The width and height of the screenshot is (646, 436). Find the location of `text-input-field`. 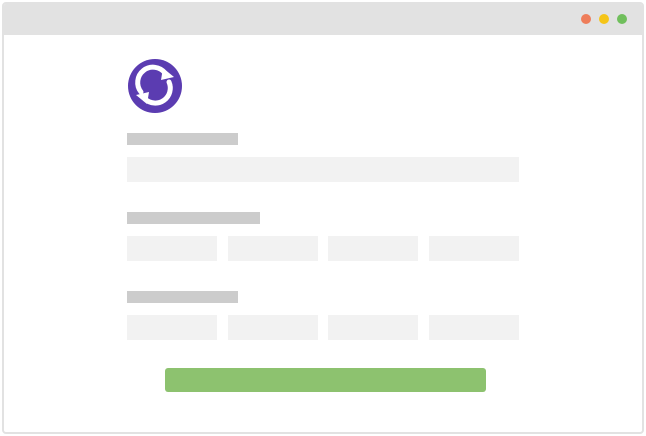

text-input-field is located at coordinates (323, 169).